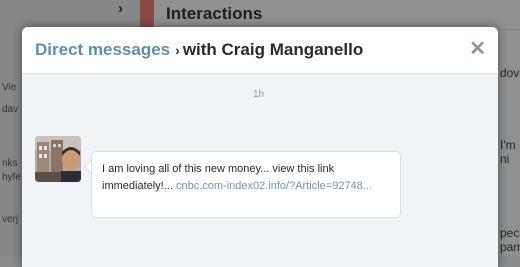 The height and width of the screenshot is (267, 520). Describe the element at coordinates (9, 87) in the screenshot. I see `background-fragment: Vie` at that location.